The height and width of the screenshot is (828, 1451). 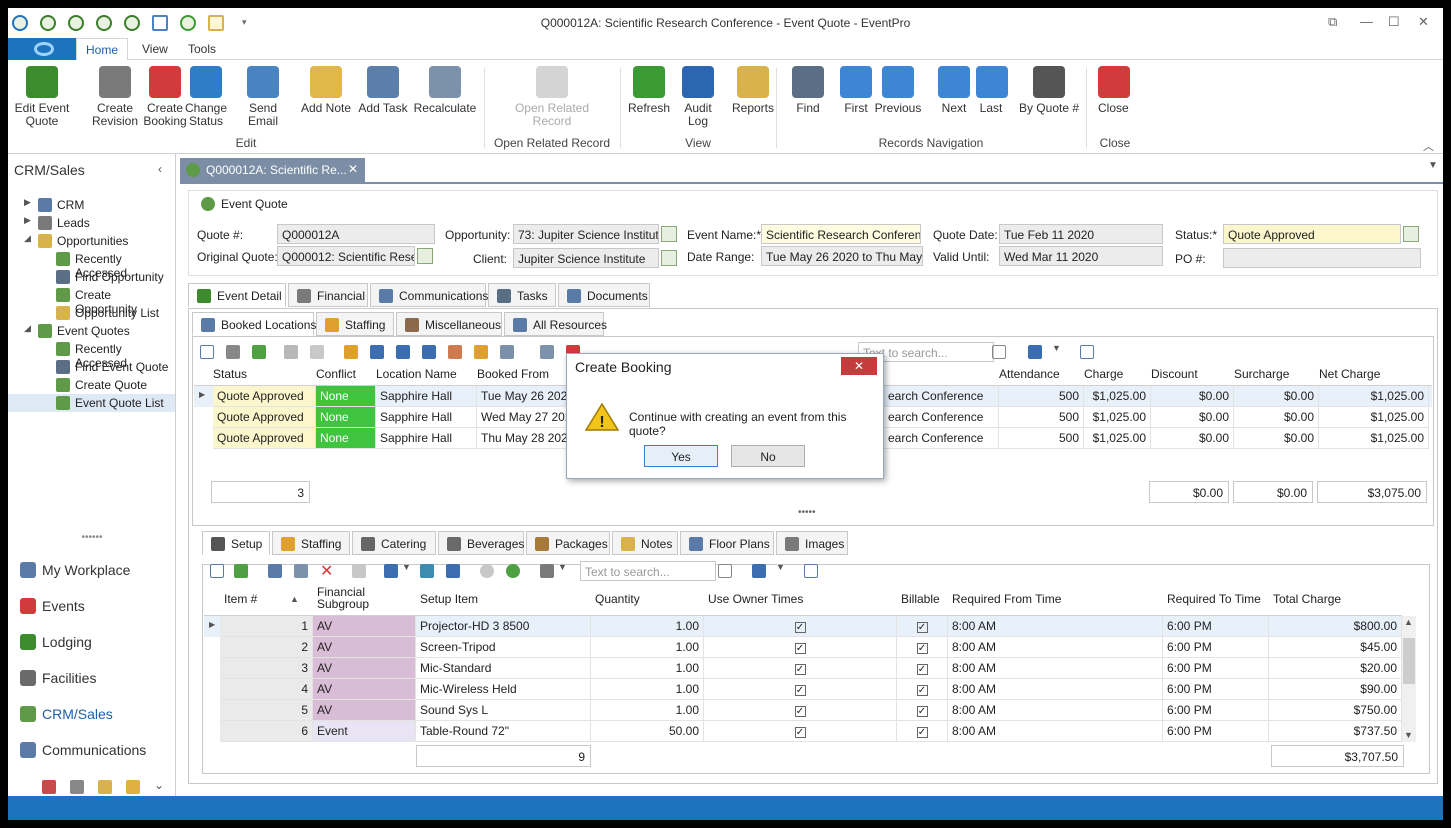 What do you see at coordinates (954, 90) in the screenshot?
I see `next-button: Next` at bounding box center [954, 90].